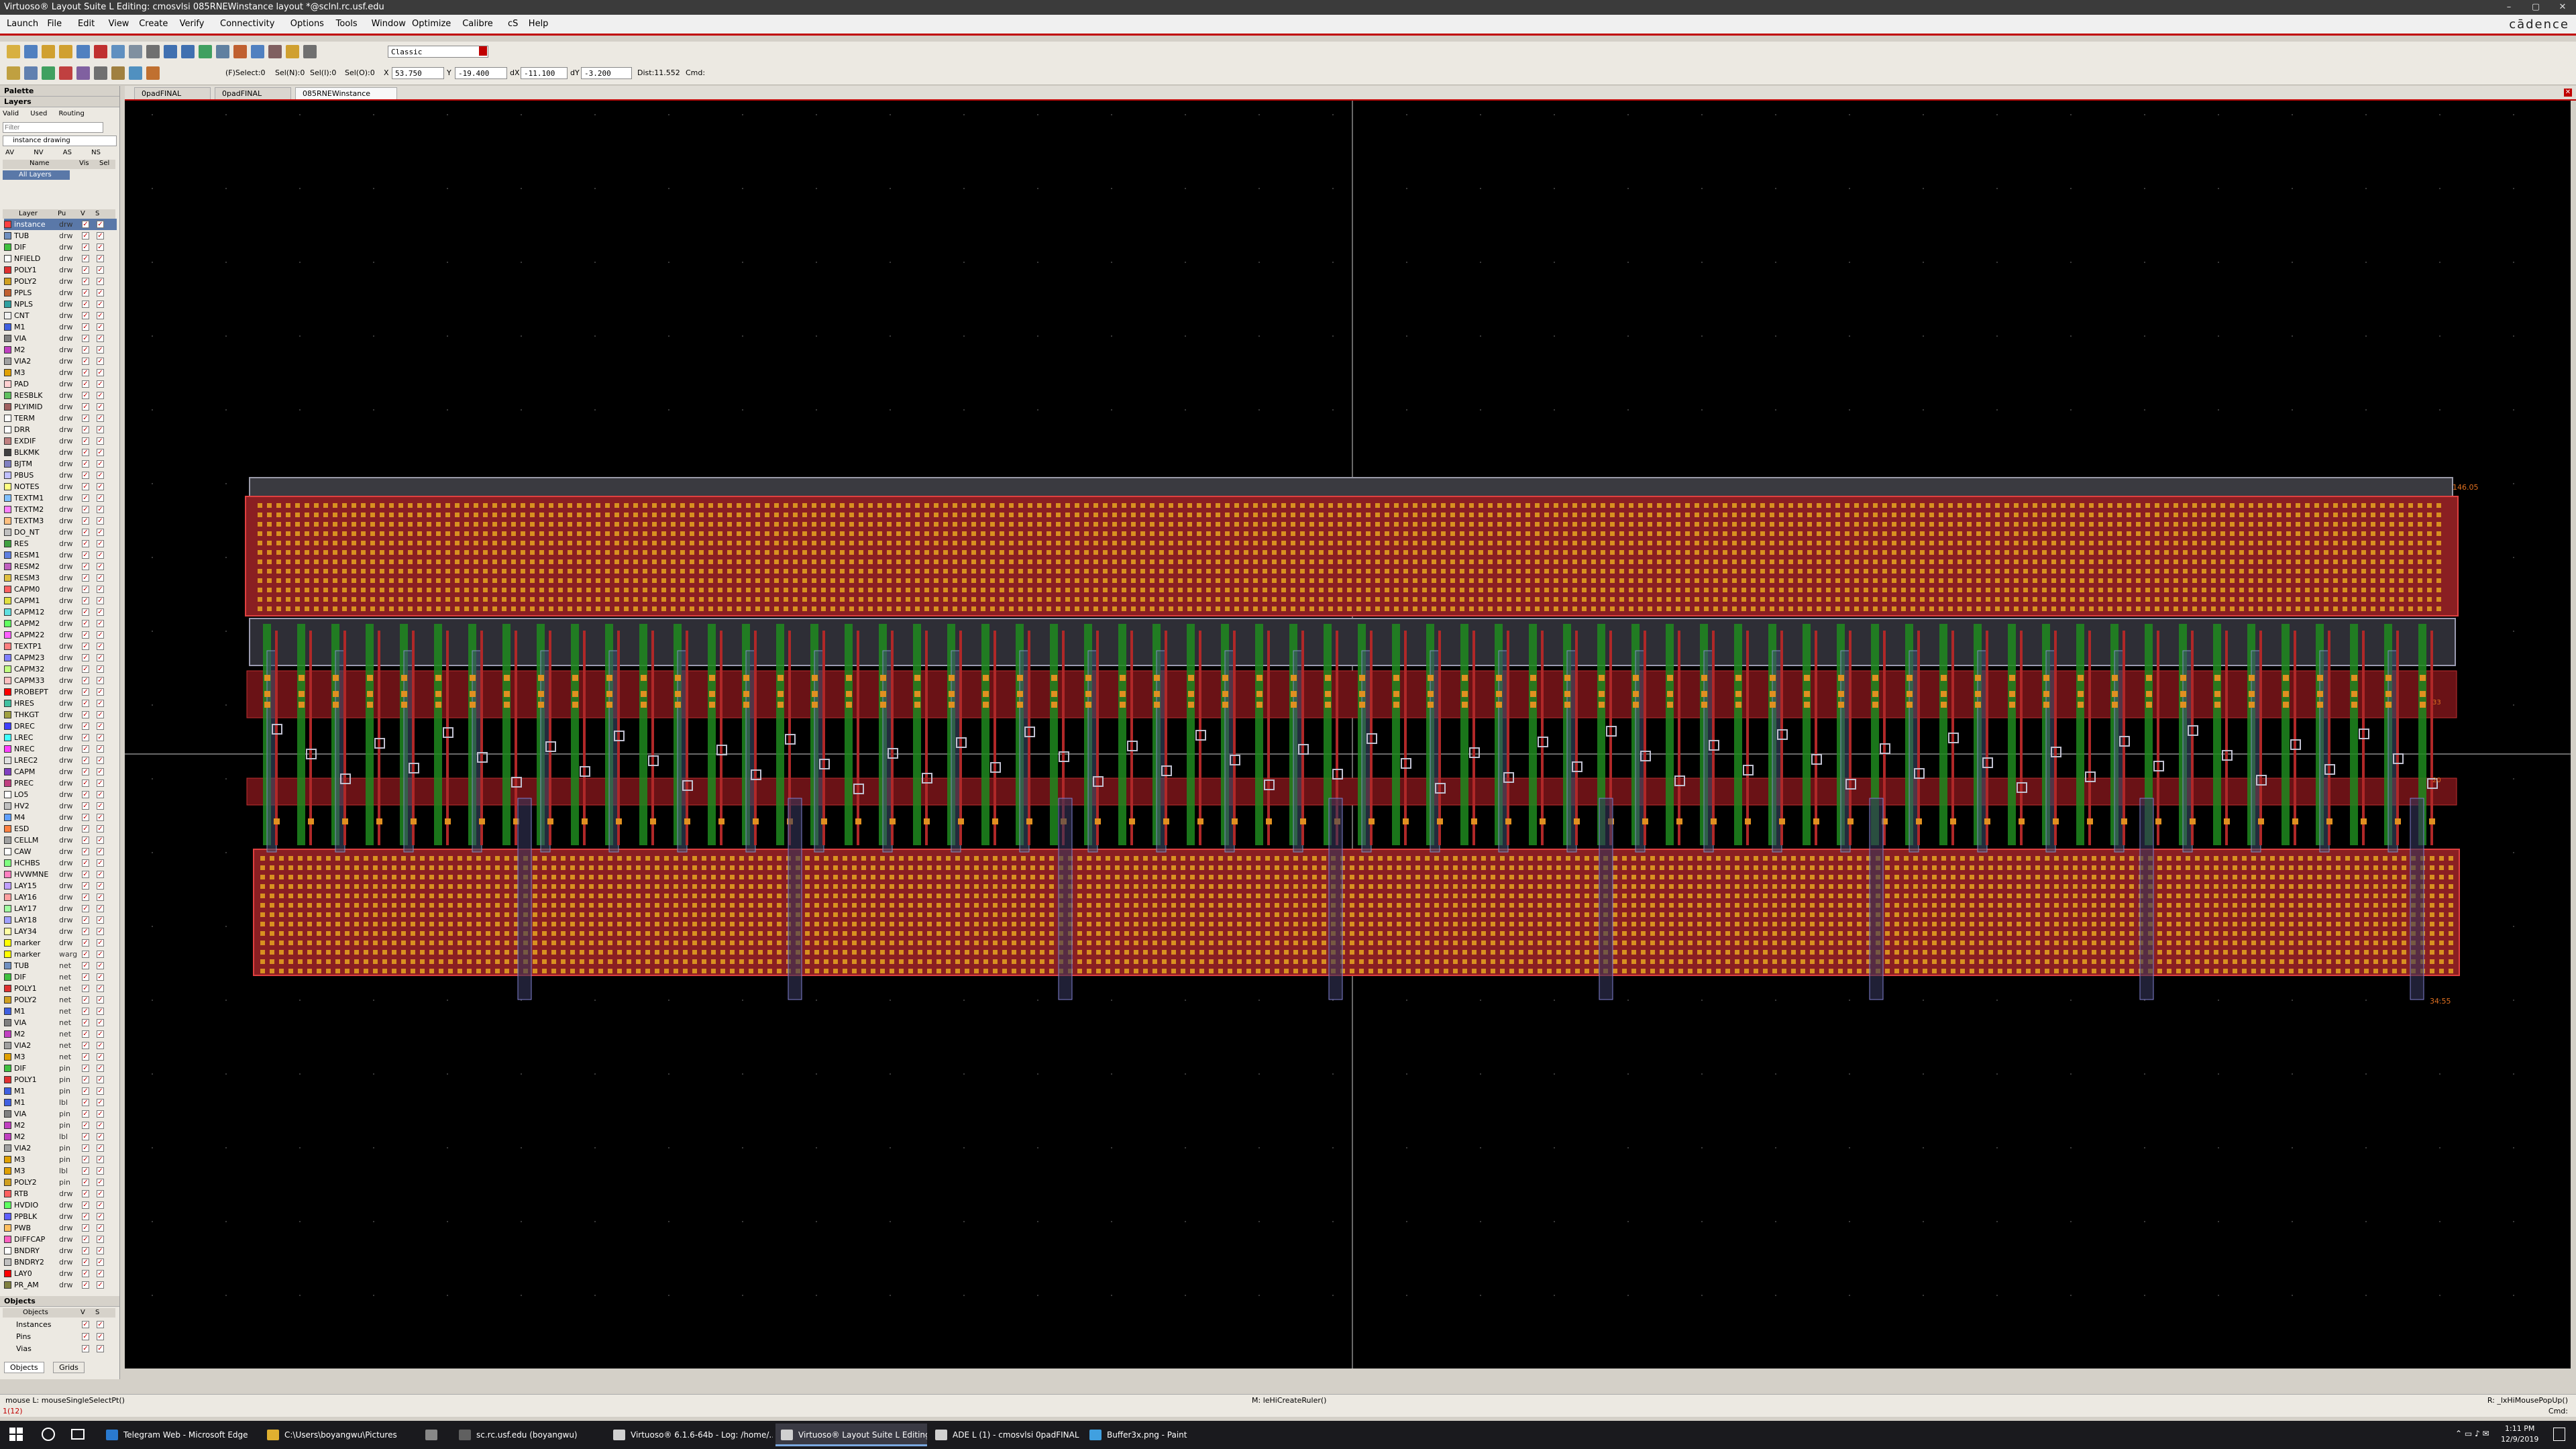  What do you see at coordinates (60, 475) in the screenshot?
I see `layer-row: PBUS drw ✓ ✓` at bounding box center [60, 475].